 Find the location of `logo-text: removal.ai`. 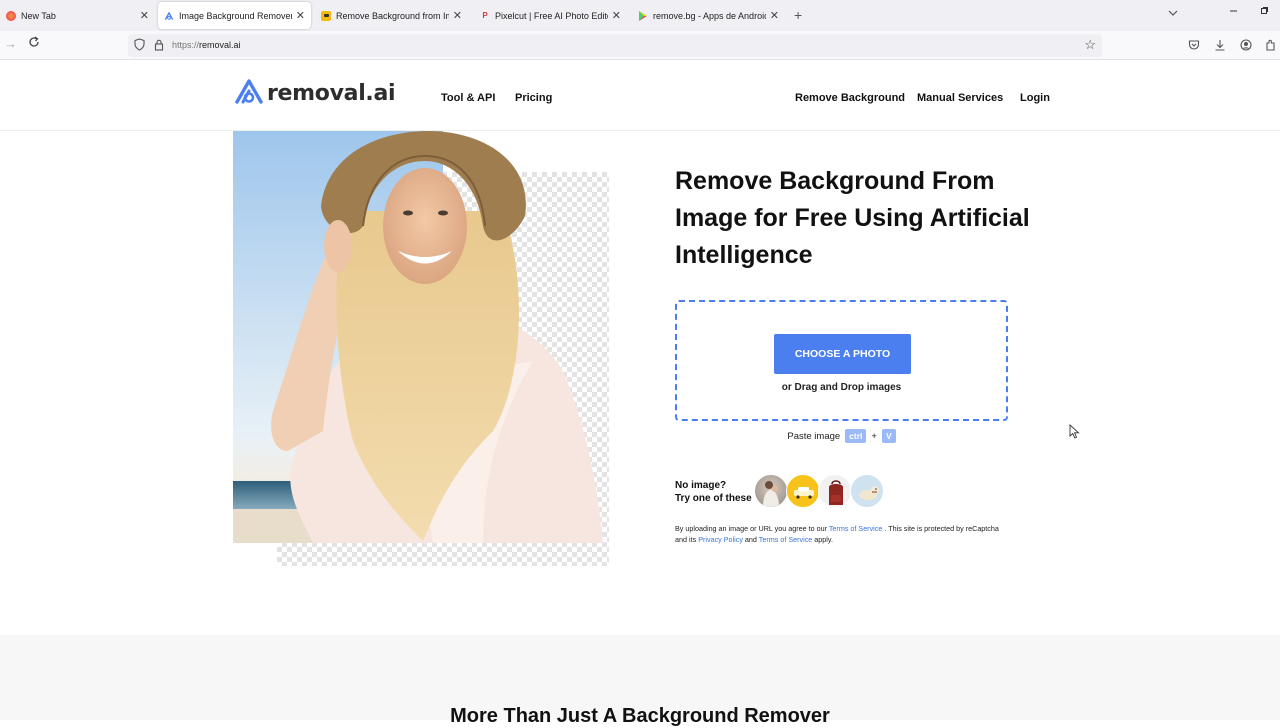

logo-text: removal.ai is located at coordinates (331, 93).